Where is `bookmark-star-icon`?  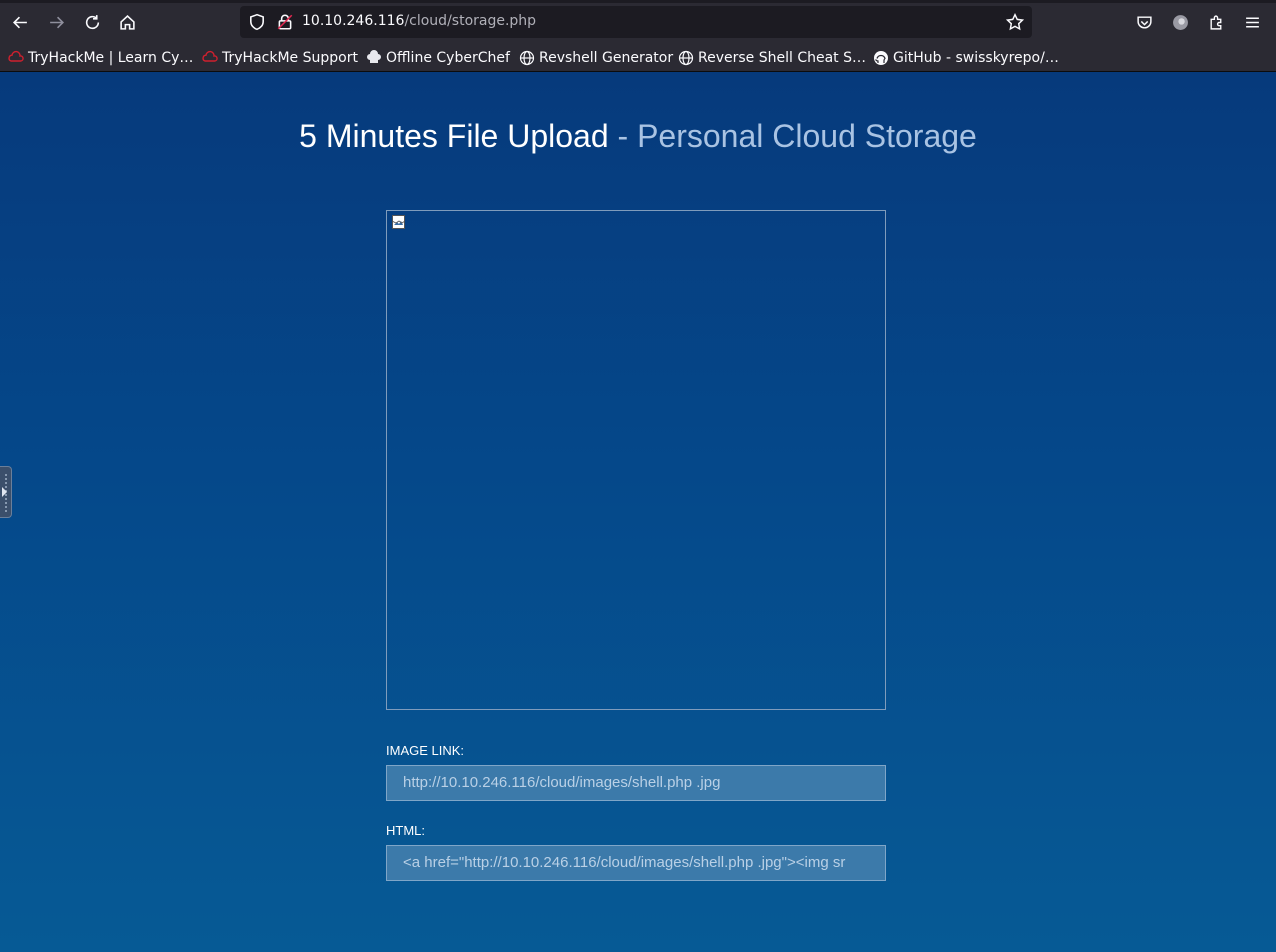 bookmark-star-icon is located at coordinates (1015, 22).